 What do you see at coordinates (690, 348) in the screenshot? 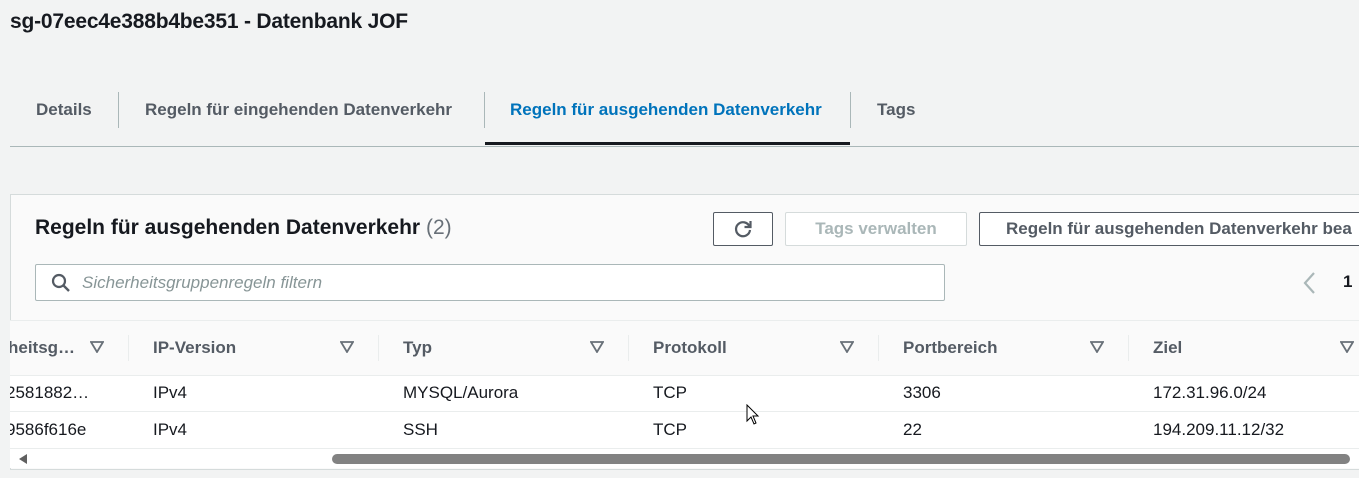
I see `column-header-protocol: Protokoll` at bounding box center [690, 348].